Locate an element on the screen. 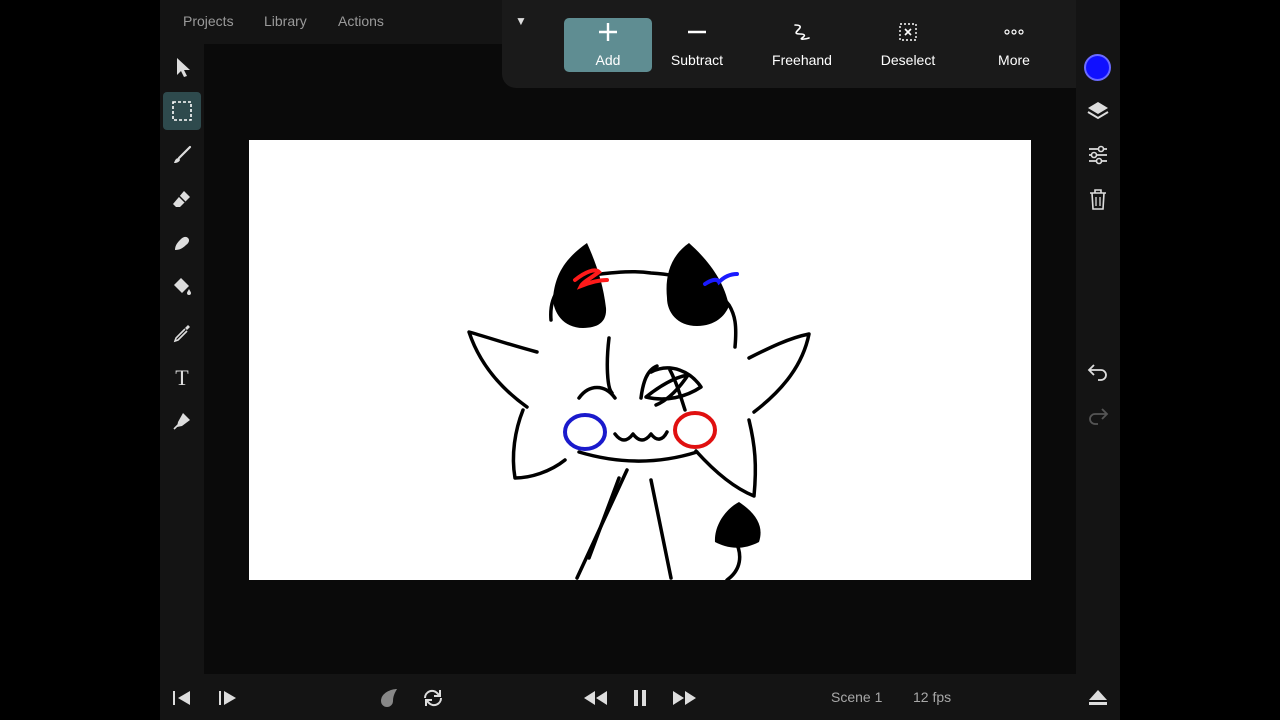  plus-icon is located at coordinates (608, 32).